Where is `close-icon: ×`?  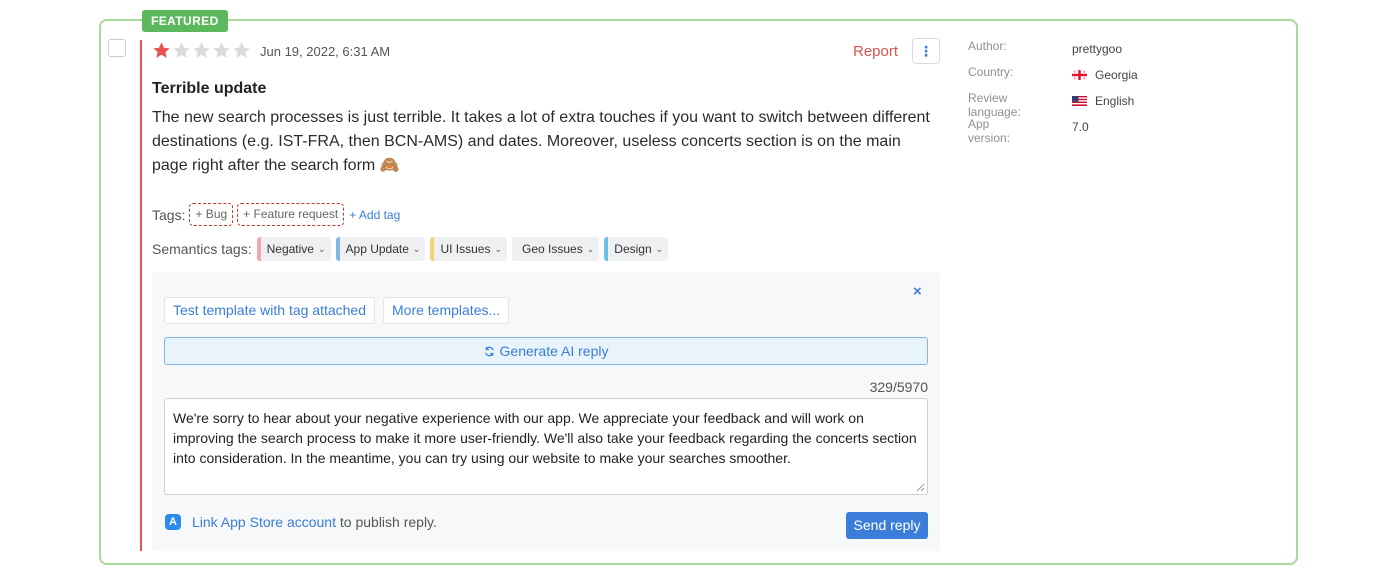 close-icon: × is located at coordinates (917, 291).